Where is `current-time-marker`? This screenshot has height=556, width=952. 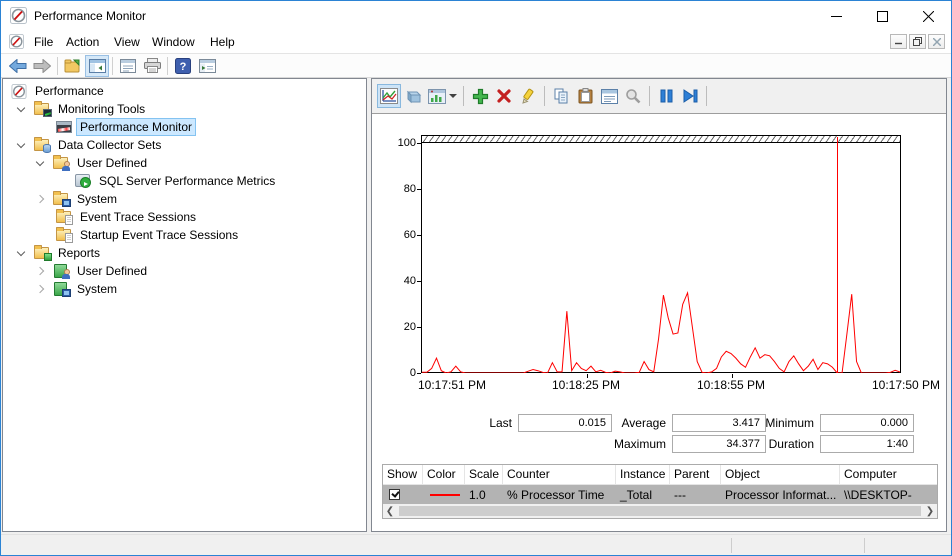 current-time-marker is located at coordinates (838, 255).